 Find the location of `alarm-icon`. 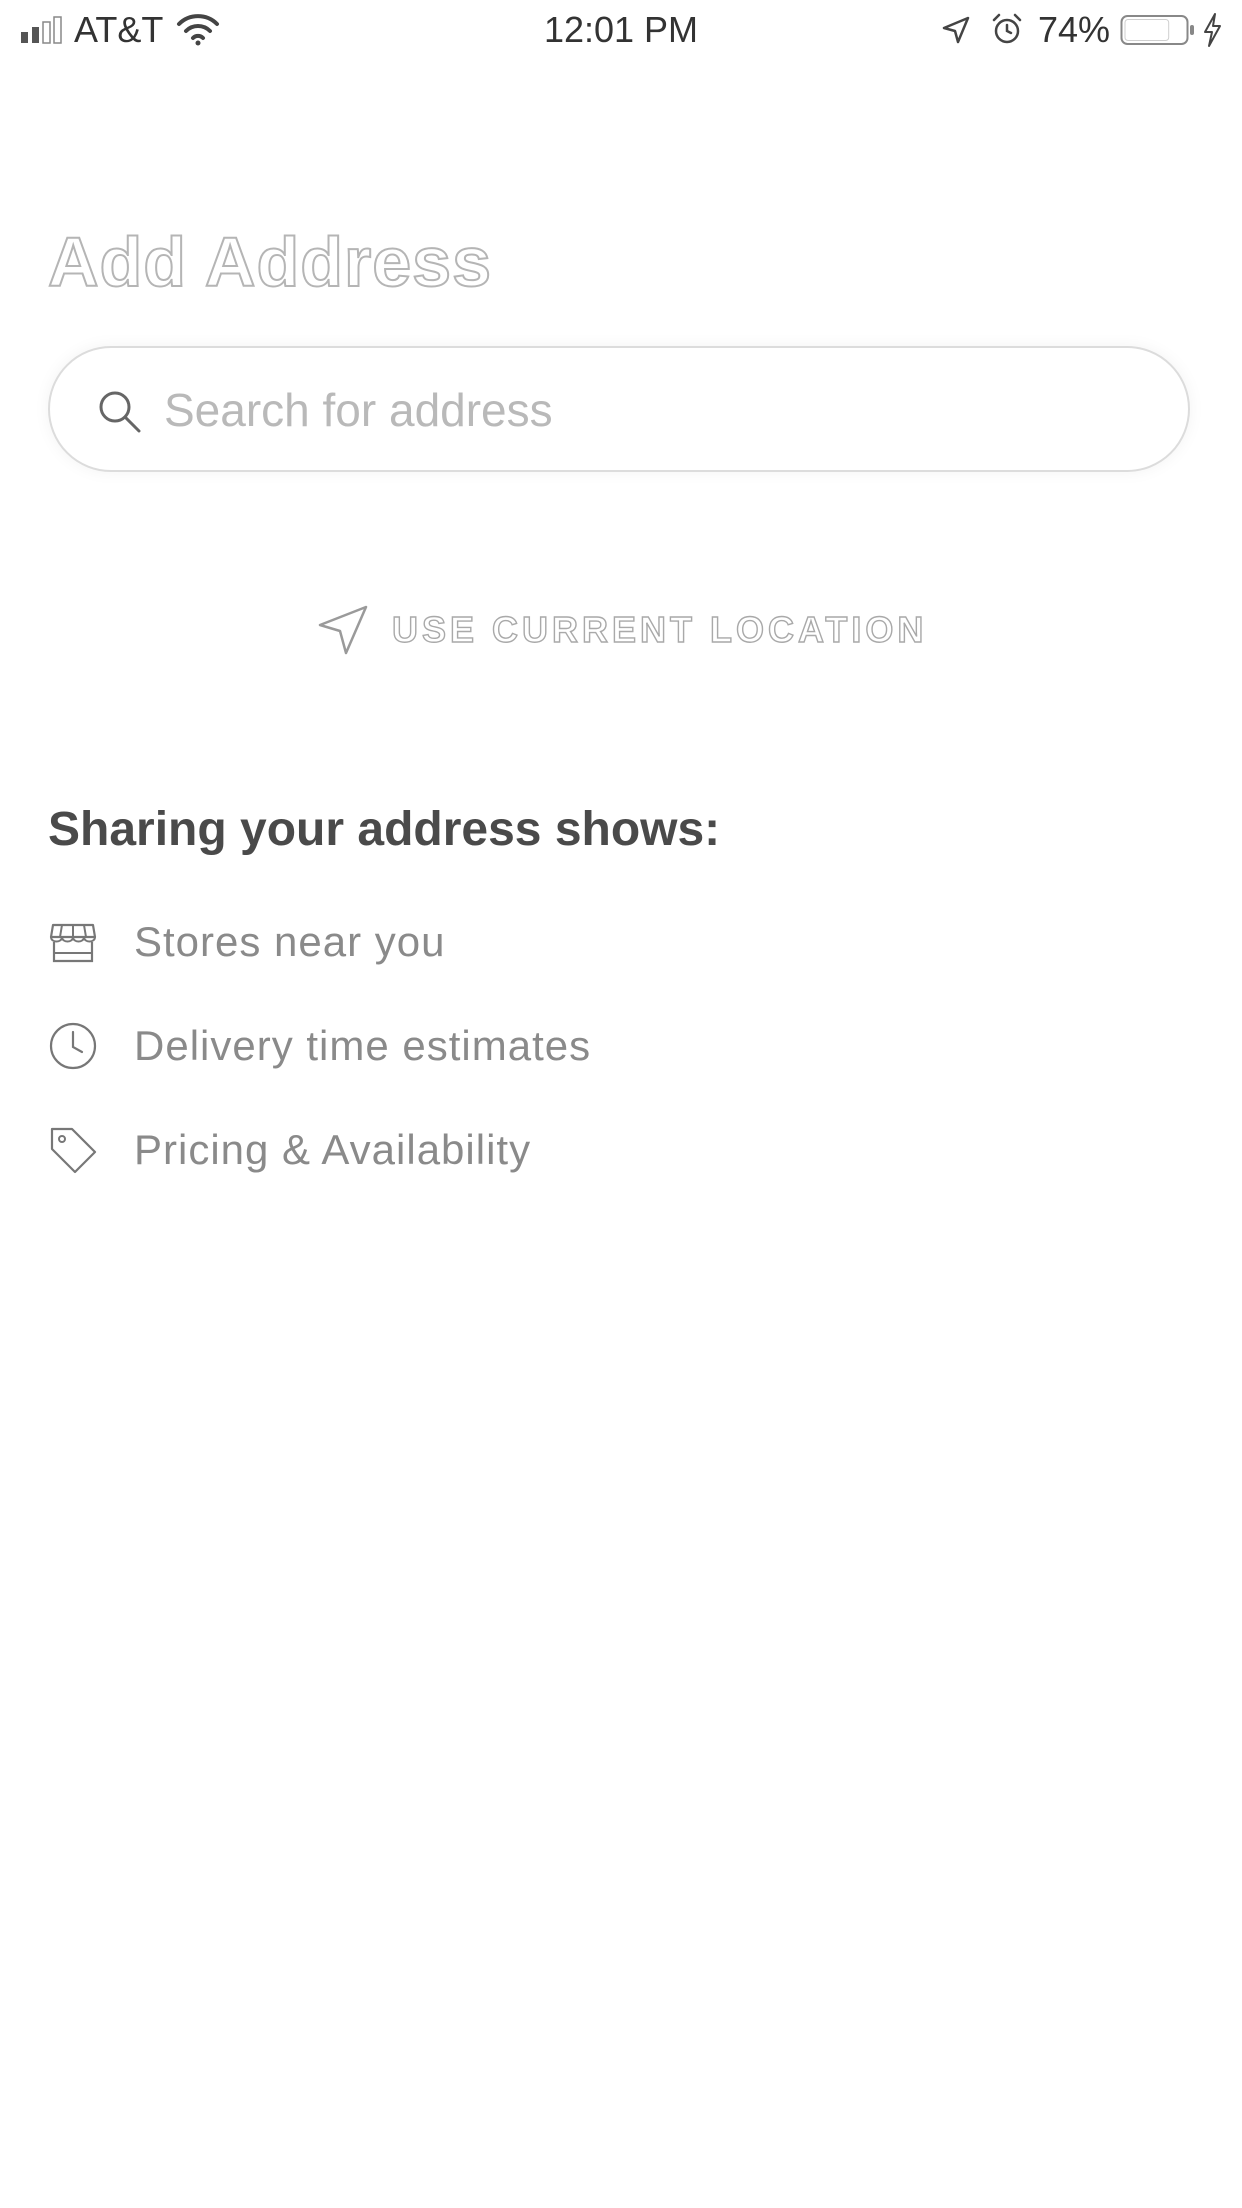

alarm-icon is located at coordinates (1007, 28).